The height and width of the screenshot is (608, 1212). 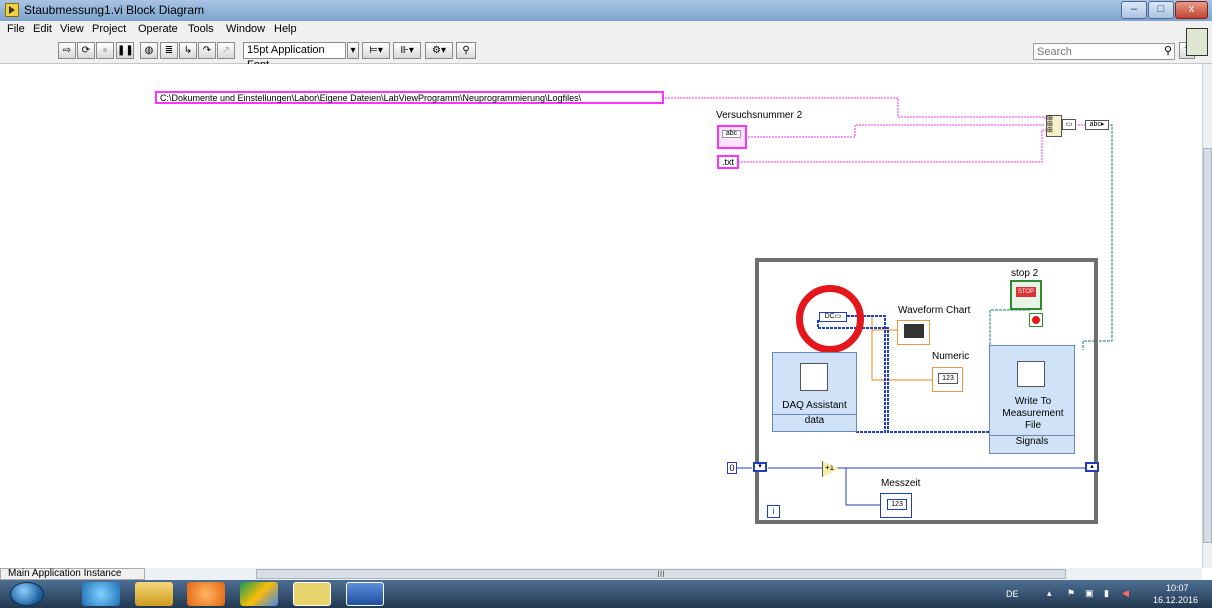 What do you see at coordinates (661, 574) in the screenshot?
I see `horizontal-scroll-thumb: III` at bounding box center [661, 574].